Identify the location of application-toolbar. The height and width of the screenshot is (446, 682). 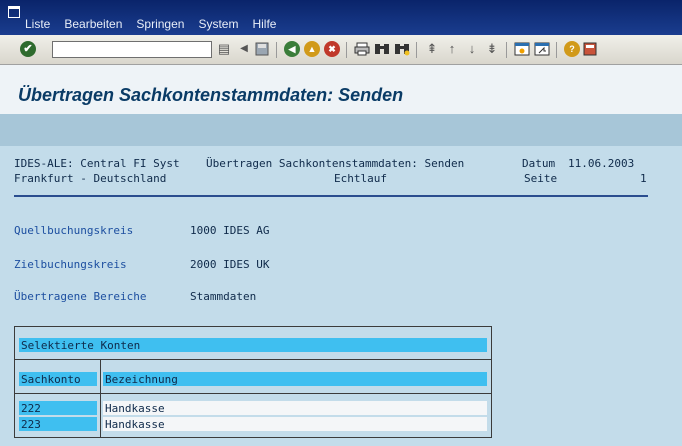
(341, 130).